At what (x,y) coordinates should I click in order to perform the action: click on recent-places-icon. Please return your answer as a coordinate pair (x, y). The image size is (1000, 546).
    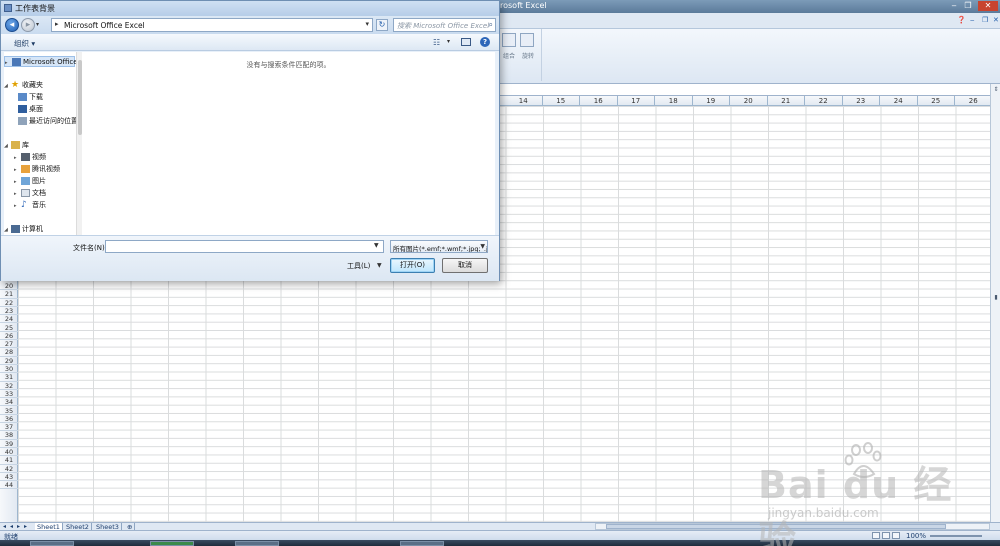
    Looking at the image, I should click on (22, 121).